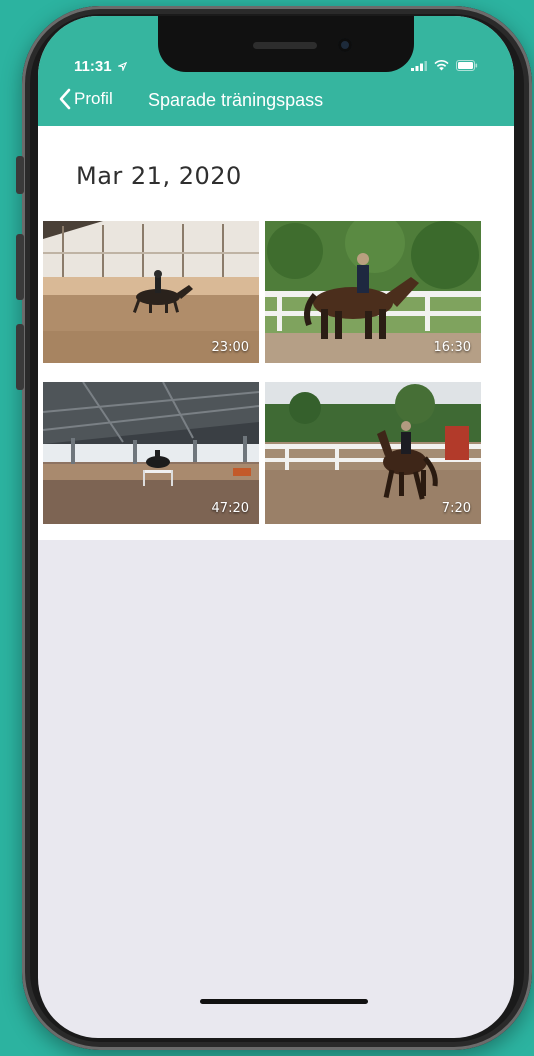  I want to click on battery-icon, so click(467, 65).